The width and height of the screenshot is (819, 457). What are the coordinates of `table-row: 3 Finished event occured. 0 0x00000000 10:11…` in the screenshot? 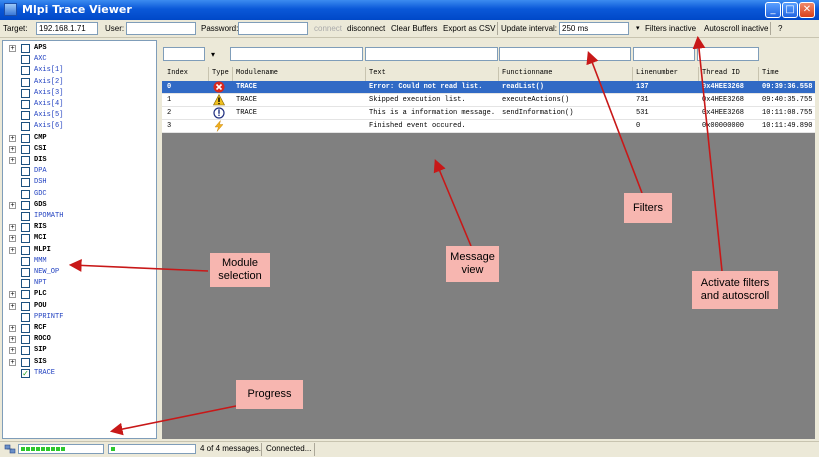 It's located at (488, 126).